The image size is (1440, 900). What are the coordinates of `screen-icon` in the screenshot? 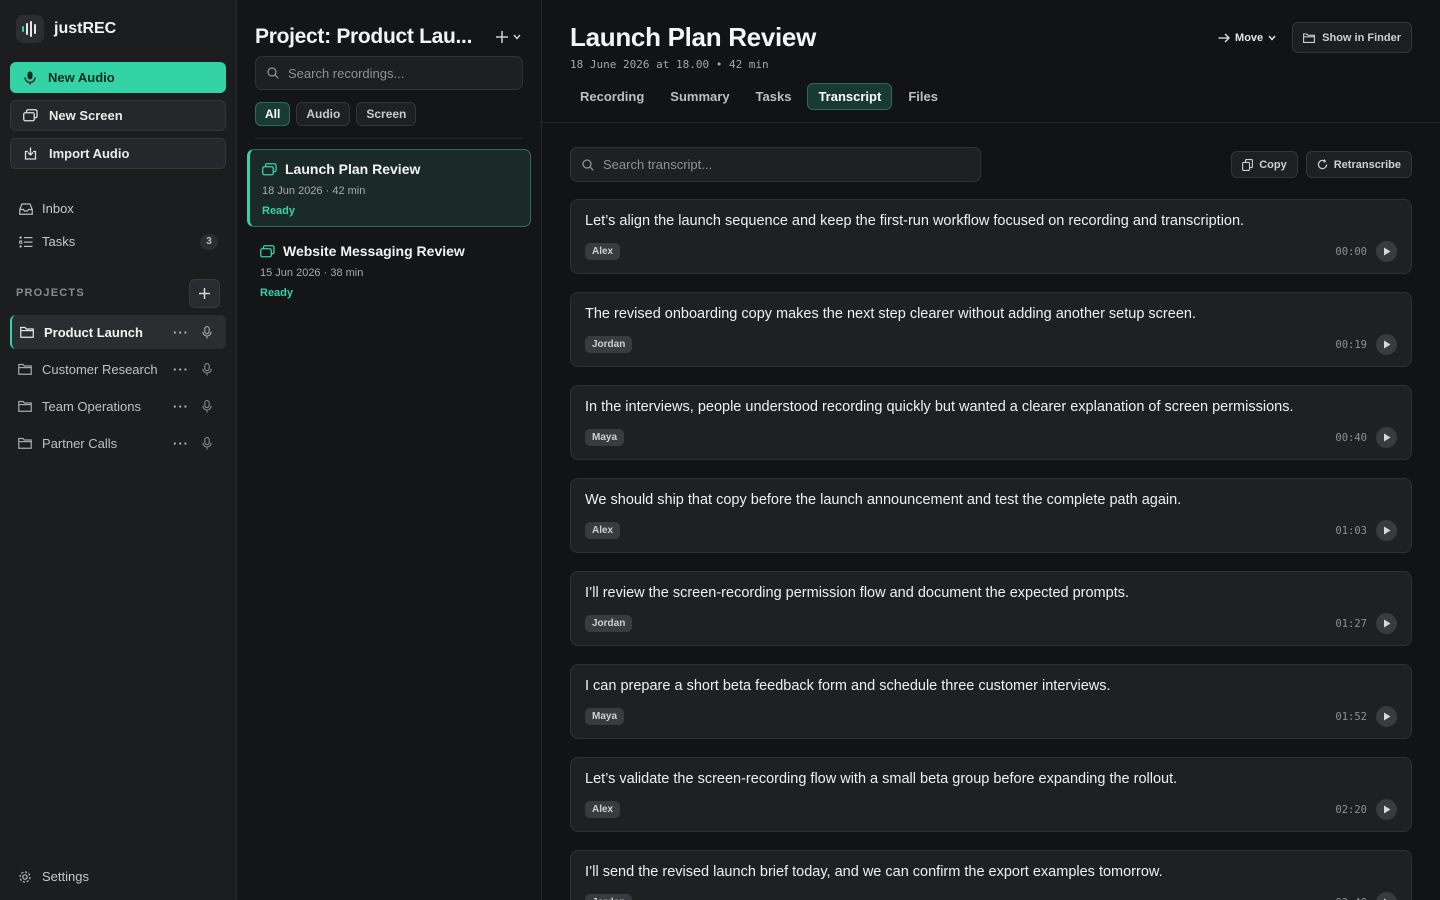 It's located at (30, 115).